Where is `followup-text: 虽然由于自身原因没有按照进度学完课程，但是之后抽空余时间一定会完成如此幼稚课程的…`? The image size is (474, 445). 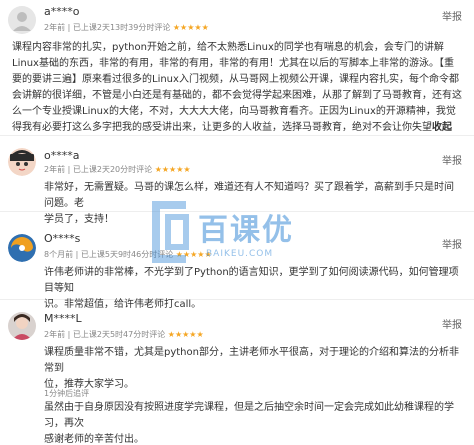 followup-text: 虽然由于自身原因没有按照进度学完课程，但是之后抽空余时间一定会完成如此幼稚课程的… is located at coordinates (253, 422).